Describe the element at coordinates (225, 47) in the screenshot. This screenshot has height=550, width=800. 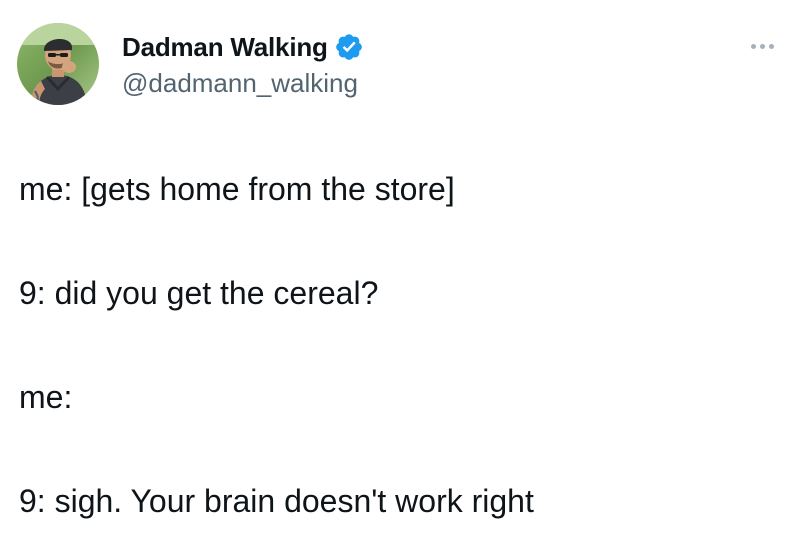
I see `author-display-name: Dadman Walking` at that location.